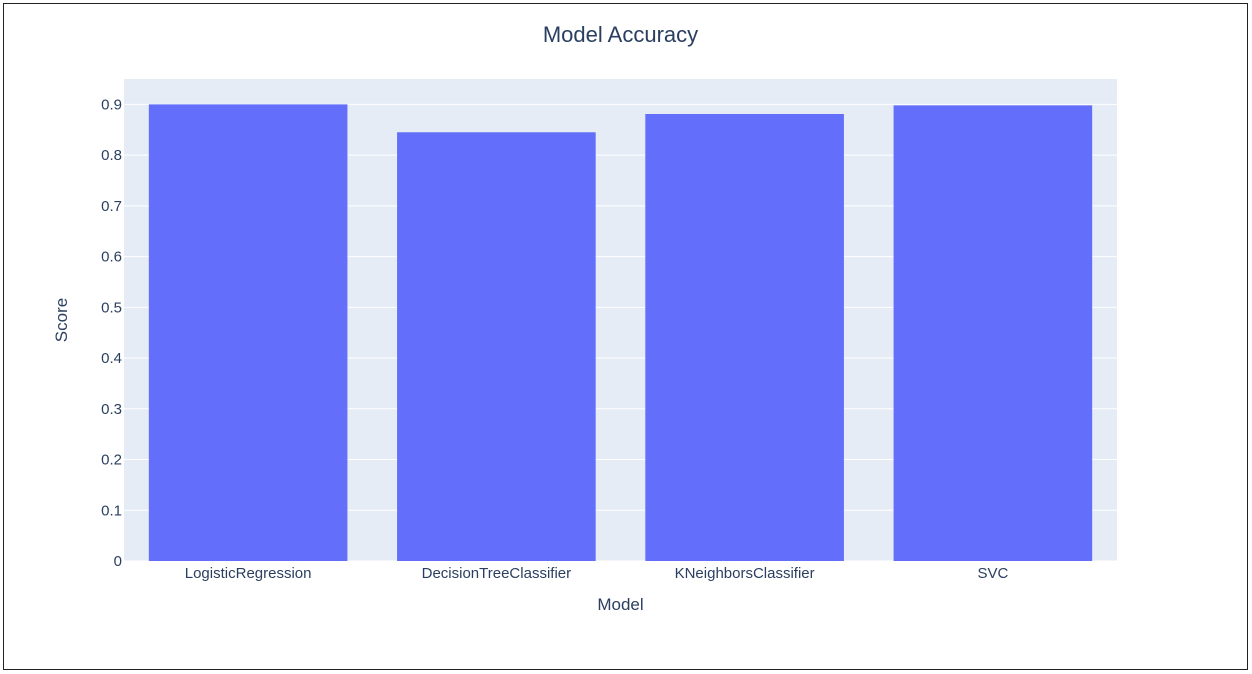 This screenshot has width=1252, height=674. Describe the element at coordinates (744, 337) in the screenshot. I see `bar-KNeighborsClassifier` at that location.